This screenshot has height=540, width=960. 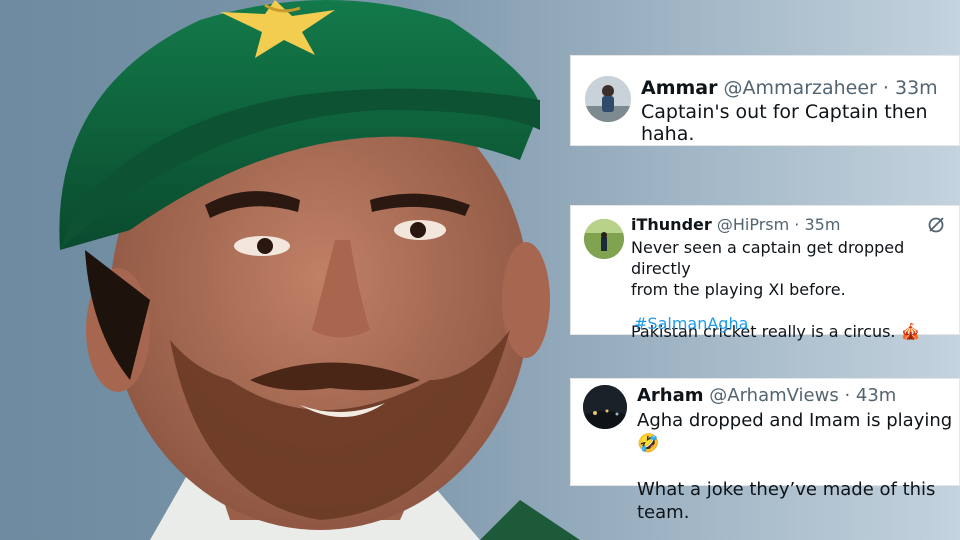 I want to click on display-name: Arham, so click(x=670, y=395).